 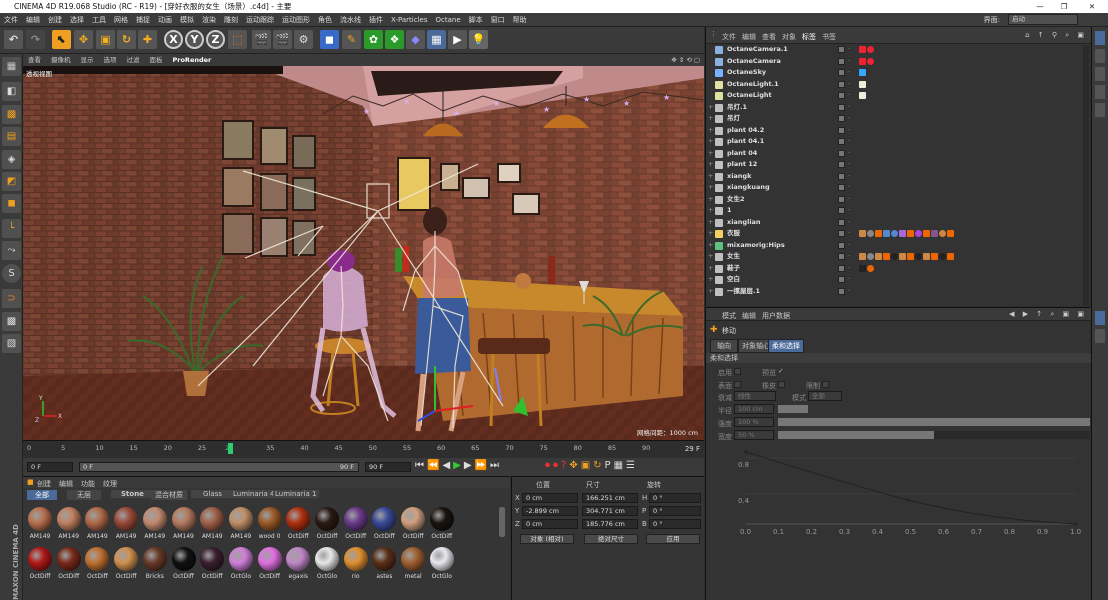 I want to click on object-row: OctaneCamera.1 ·, so click(x=898, y=50).